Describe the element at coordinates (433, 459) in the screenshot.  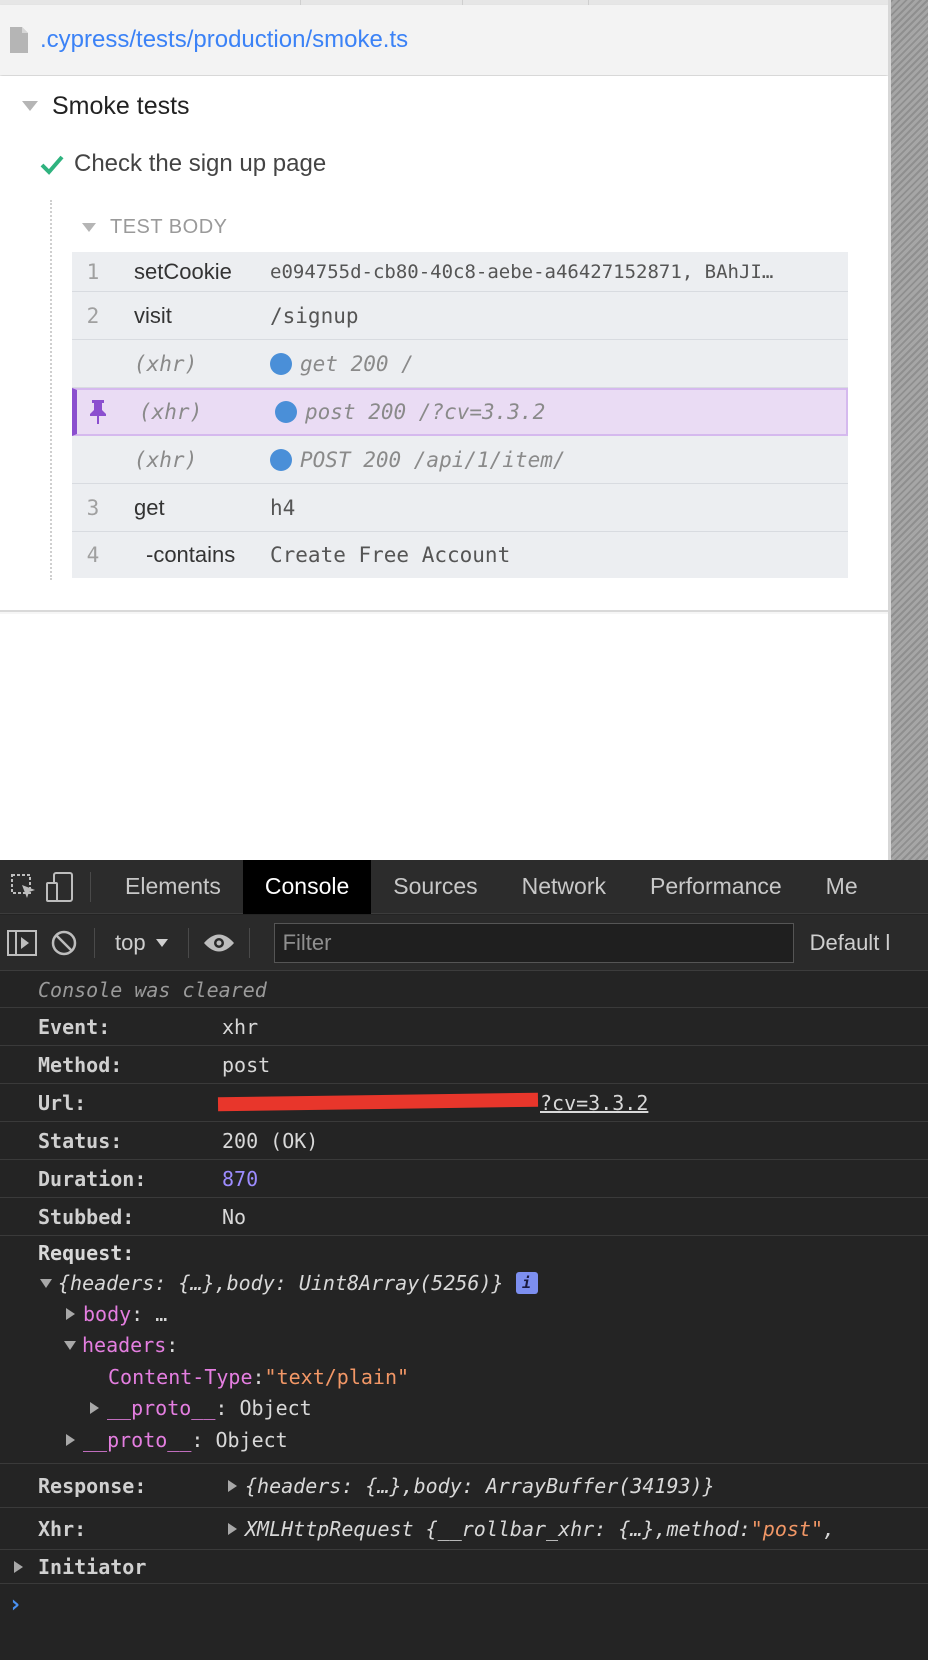
I see `xhr-message: POST 200 /api/1/item/` at that location.